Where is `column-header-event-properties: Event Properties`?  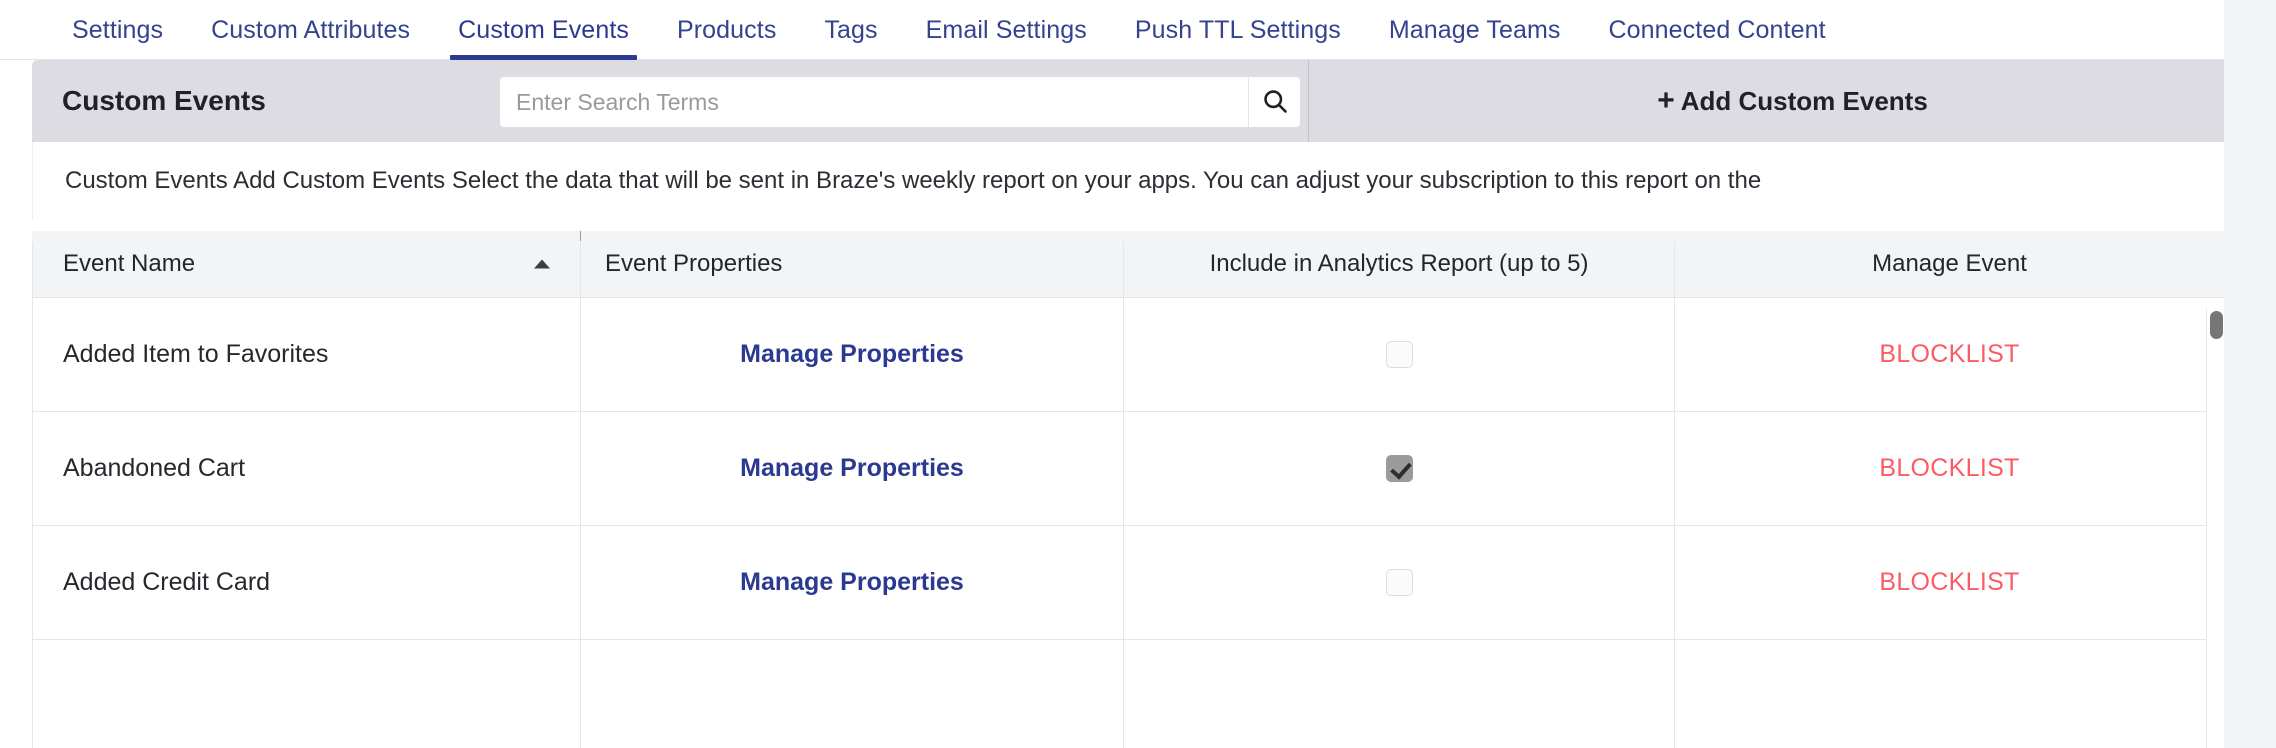
column-header-event-properties: Event Properties is located at coordinates (852, 264).